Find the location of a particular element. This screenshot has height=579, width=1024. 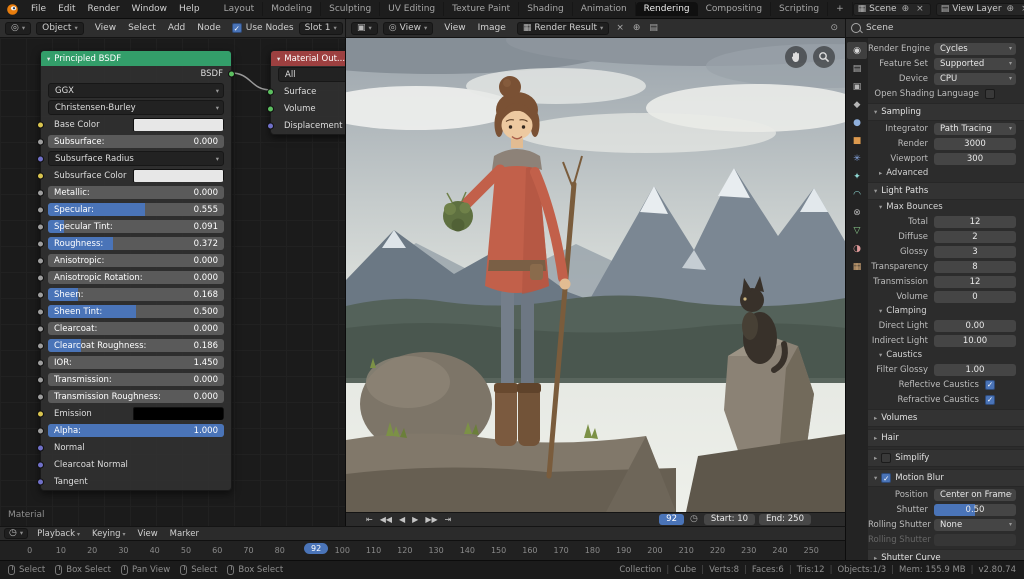

bounces-field: 3 is located at coordinates (975, 251).